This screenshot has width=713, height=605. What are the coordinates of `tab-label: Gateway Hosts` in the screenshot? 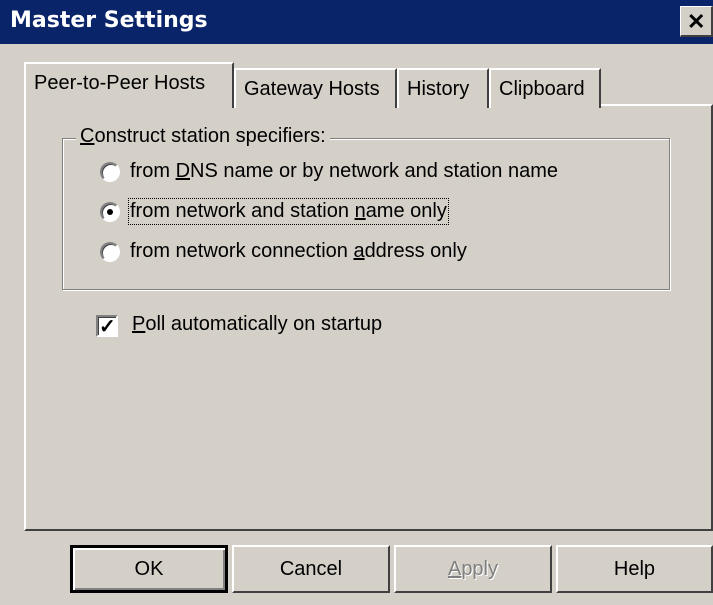 It's located at (312, 89).